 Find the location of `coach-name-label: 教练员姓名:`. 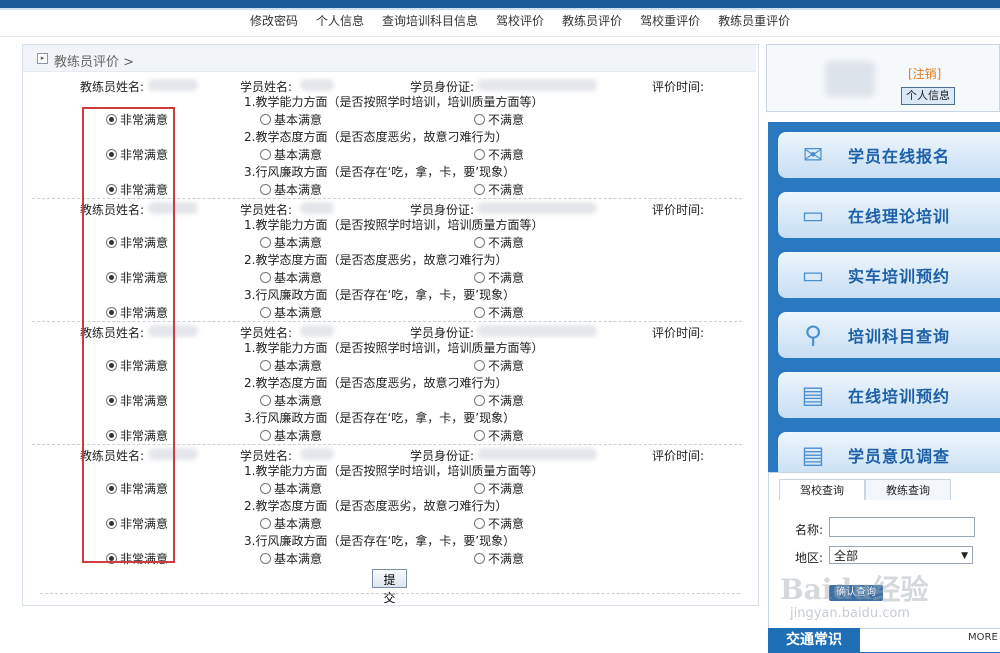

coach-name-label: 教练员姓名: is located at coordinates (112, 87).